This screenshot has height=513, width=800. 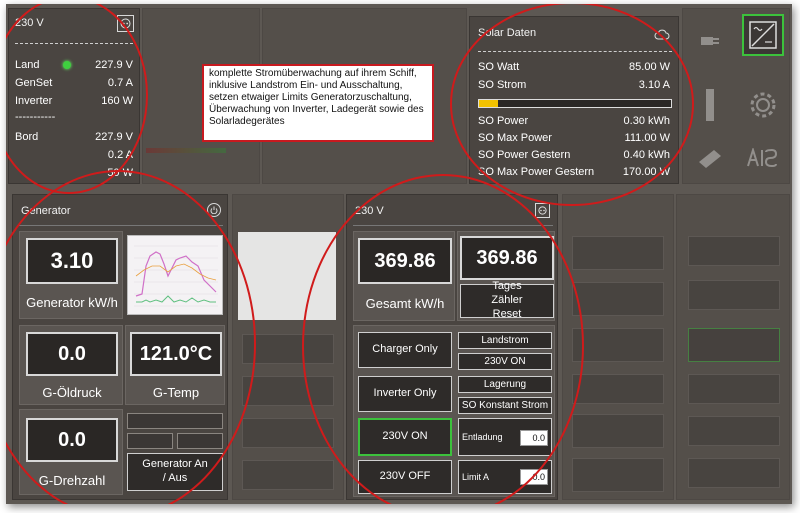 I want to click on rpm-tile: 0.0 G-Drehzahl, so click(x=71, y=452).